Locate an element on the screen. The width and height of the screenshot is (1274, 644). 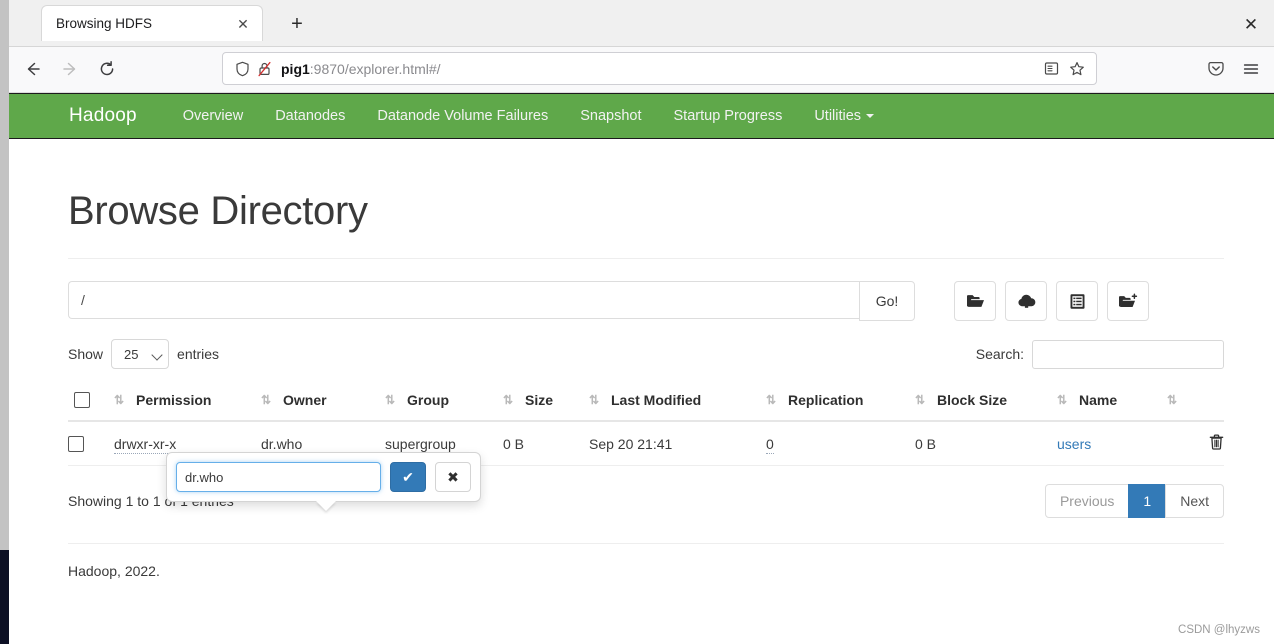
go-button: Go! is located at coordinates (887, 301).